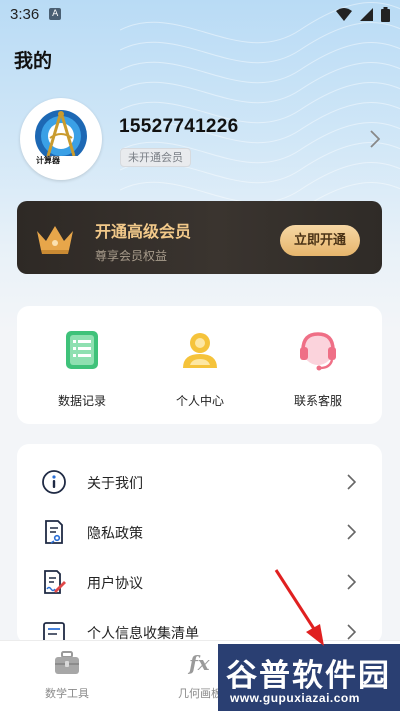 The image size is (400, 711). Describe the element at coordinates (143, 231) in the screenshot. I see `vip-title: 开通高级会员` at that location.